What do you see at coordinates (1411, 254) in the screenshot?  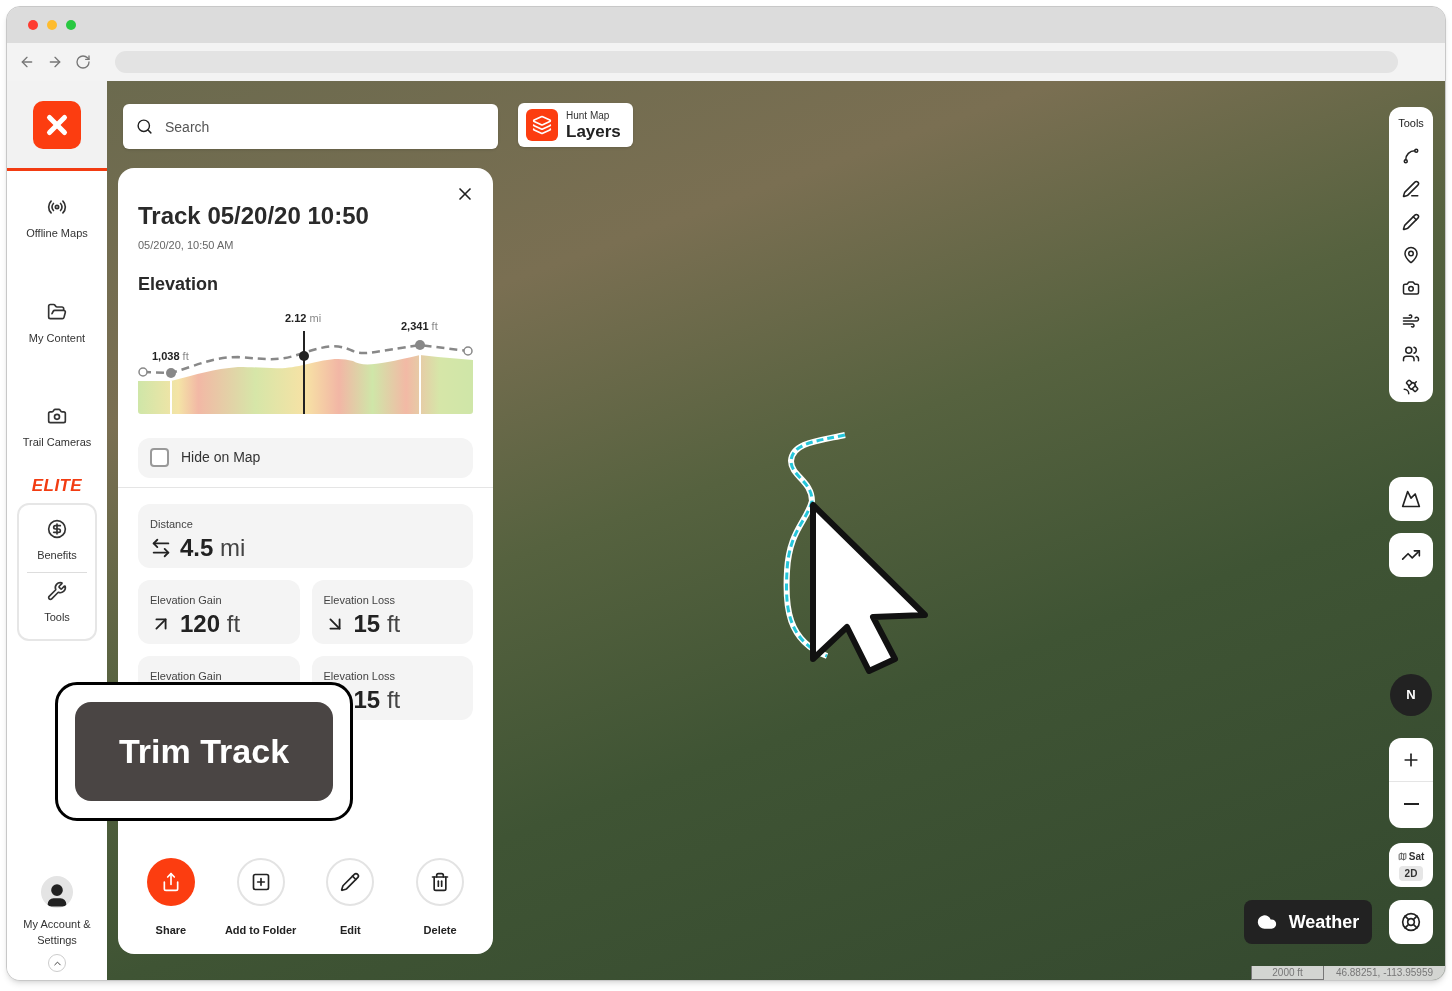 I see `map-pin-icon` at bounding box center [1411, 254].